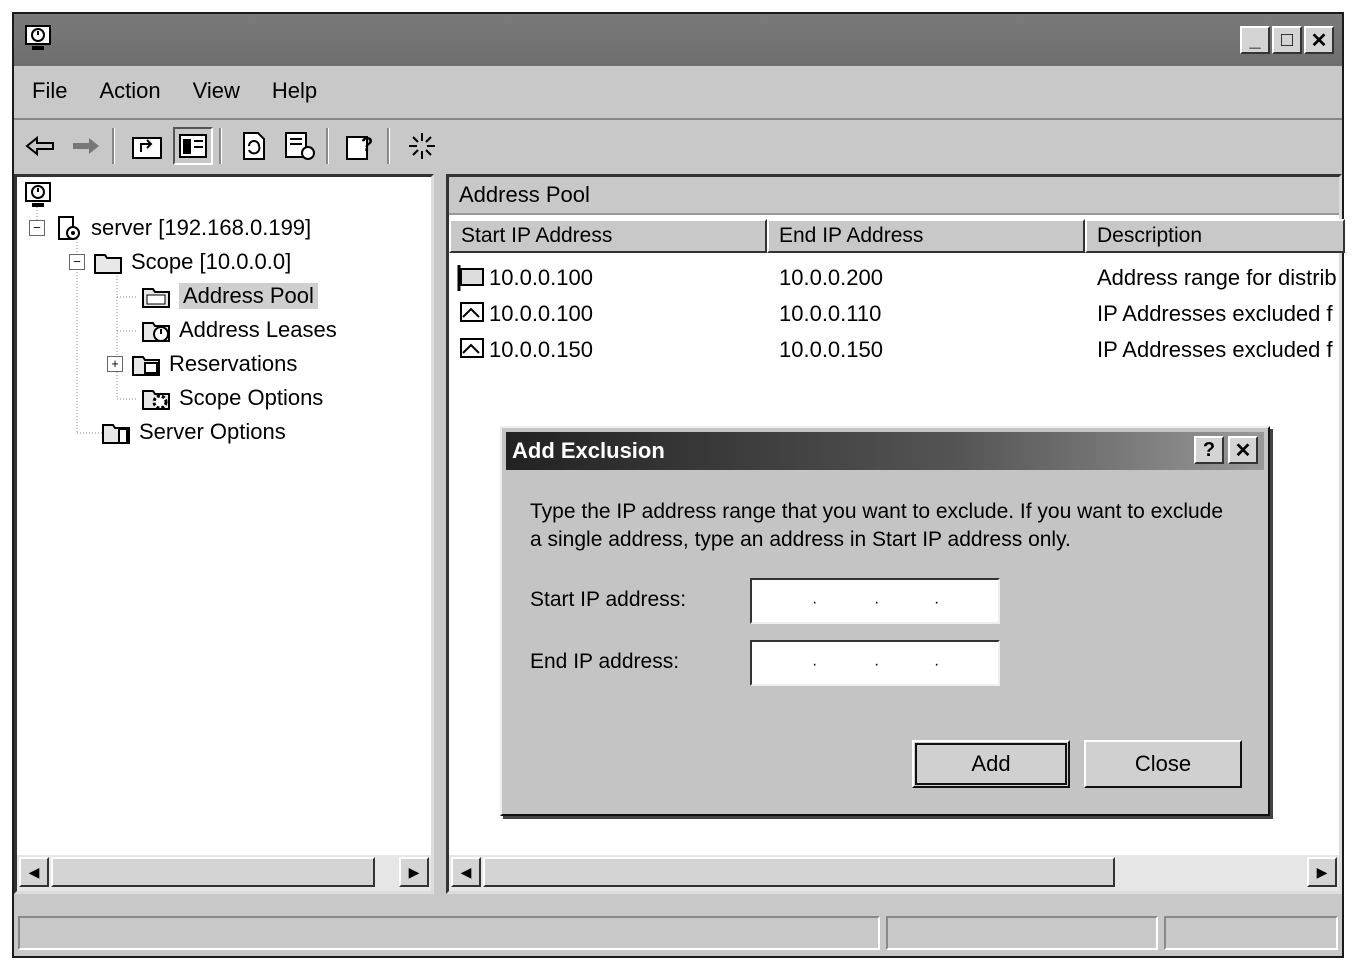  What do you see at coordinates (588, 450) in the screenshot?
I see `dialog-title: Add Exclusion` at bounding box center [588, 450].